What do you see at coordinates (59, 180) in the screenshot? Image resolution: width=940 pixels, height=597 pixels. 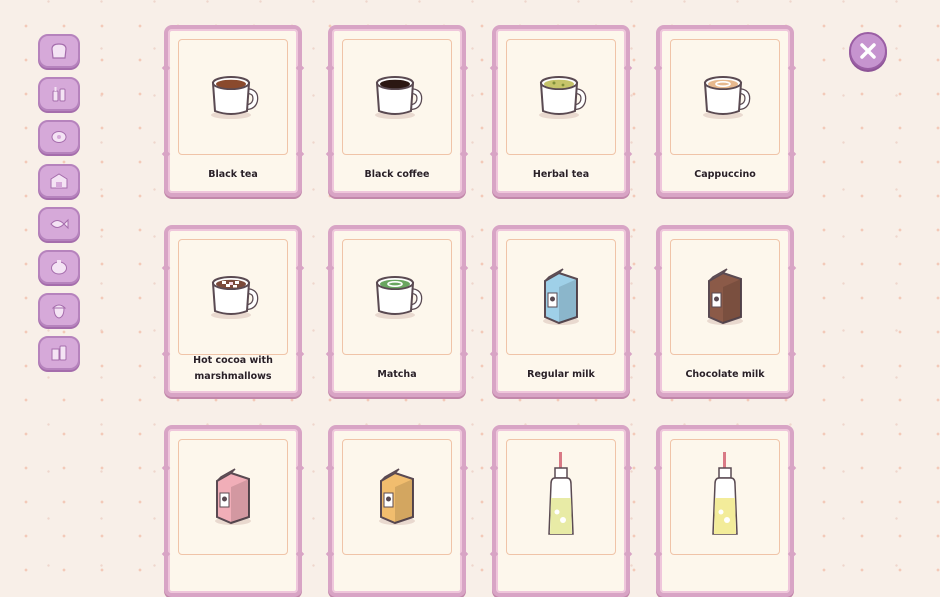 I see `category-button-market` at bounding box center [59, 180].